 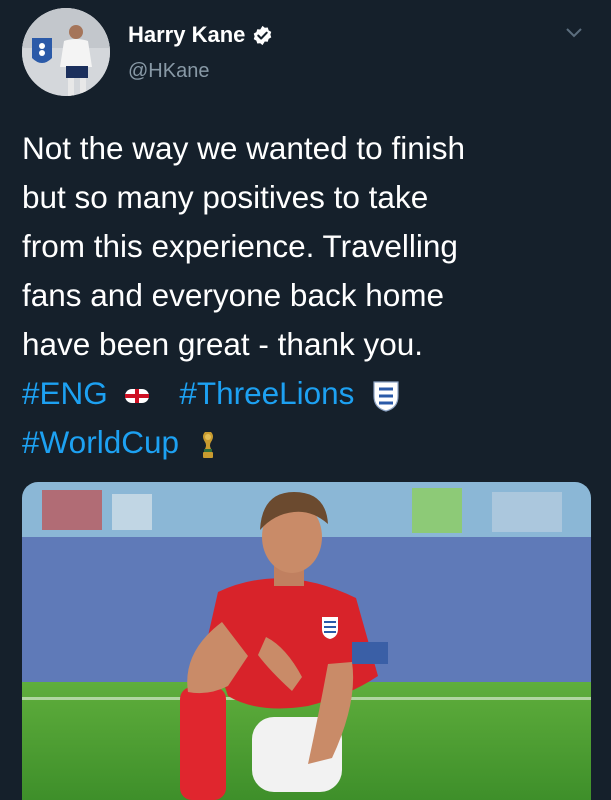 What do you see at coordinates (574, 33) in the screenshot?
I see `chevron-down-icon` at bounding box center [574, 33].